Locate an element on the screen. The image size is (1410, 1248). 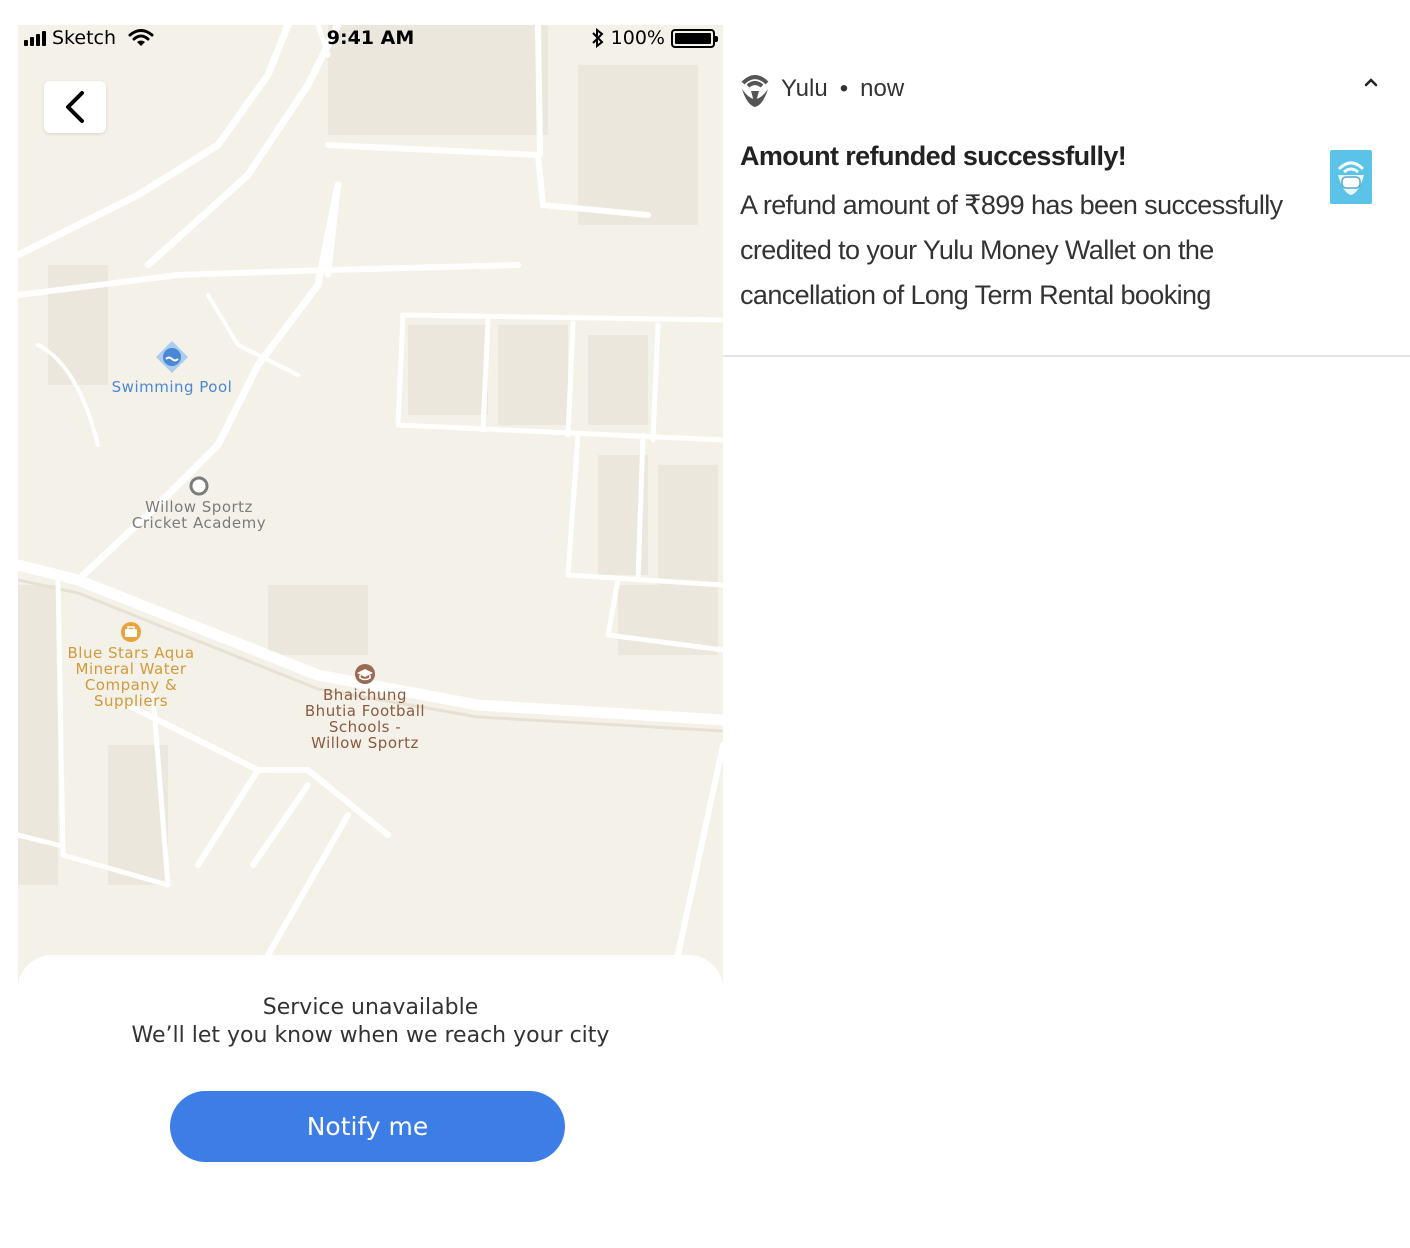
poi-willow-sportz: Willow Sportz Cricket Academy is located at coordinates (199, 503).